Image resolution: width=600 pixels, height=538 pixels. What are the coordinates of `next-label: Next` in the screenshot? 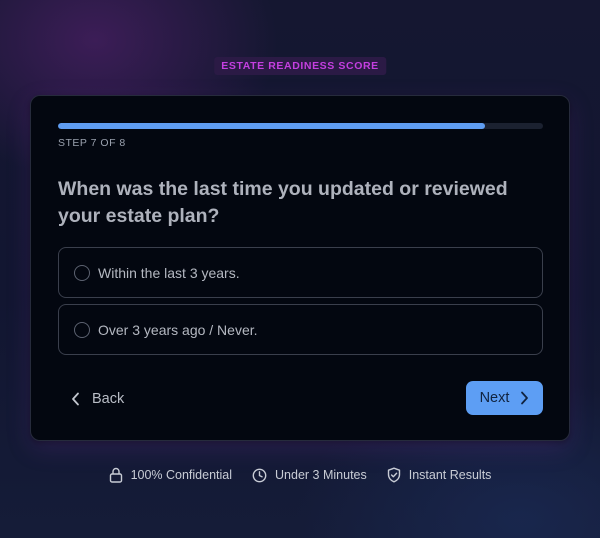 It's located at (494, 398).